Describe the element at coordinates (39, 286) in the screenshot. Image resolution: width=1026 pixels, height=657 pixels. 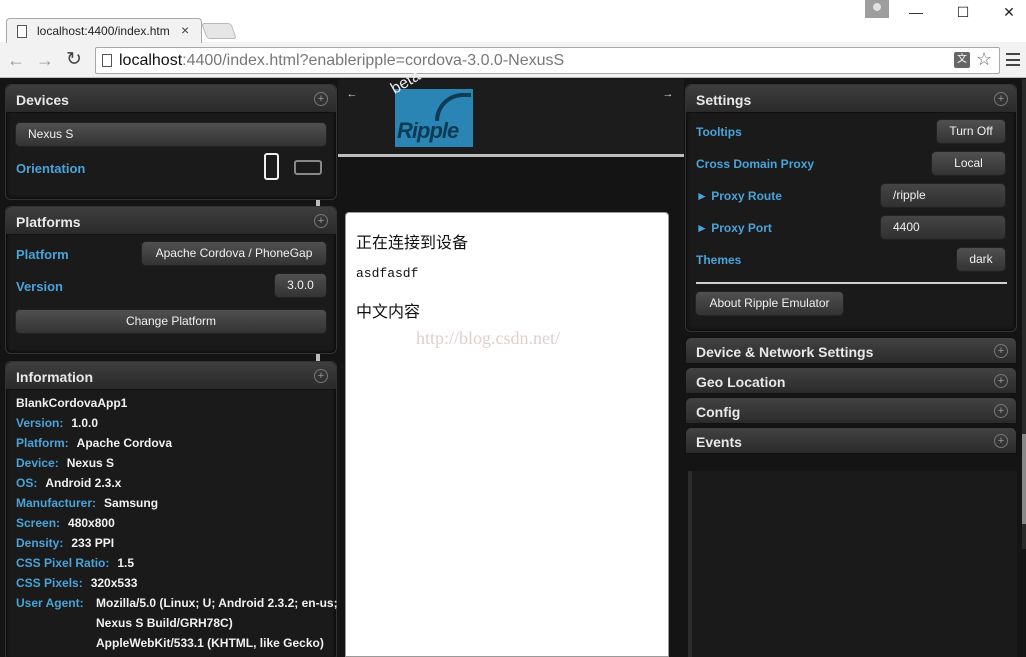
I see `version-label: Version` at that location.